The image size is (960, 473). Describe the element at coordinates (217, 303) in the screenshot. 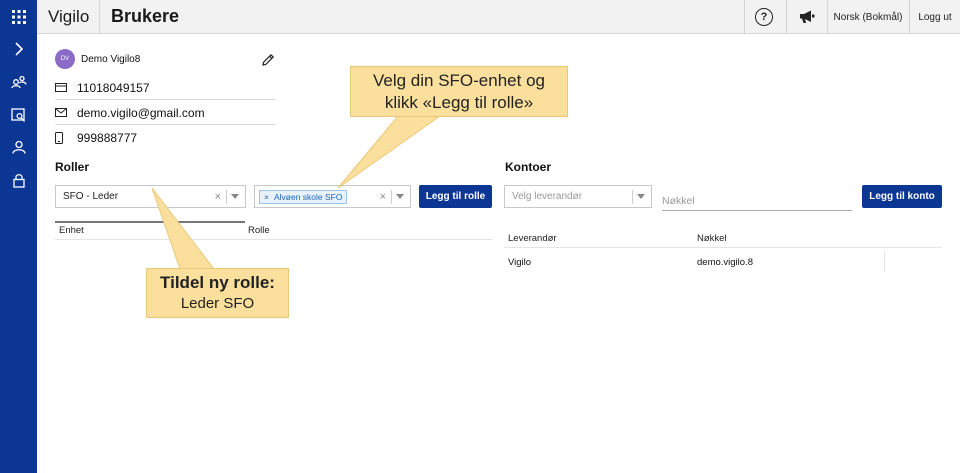

I see `role-callout-line2: Leder SFO` at that location.